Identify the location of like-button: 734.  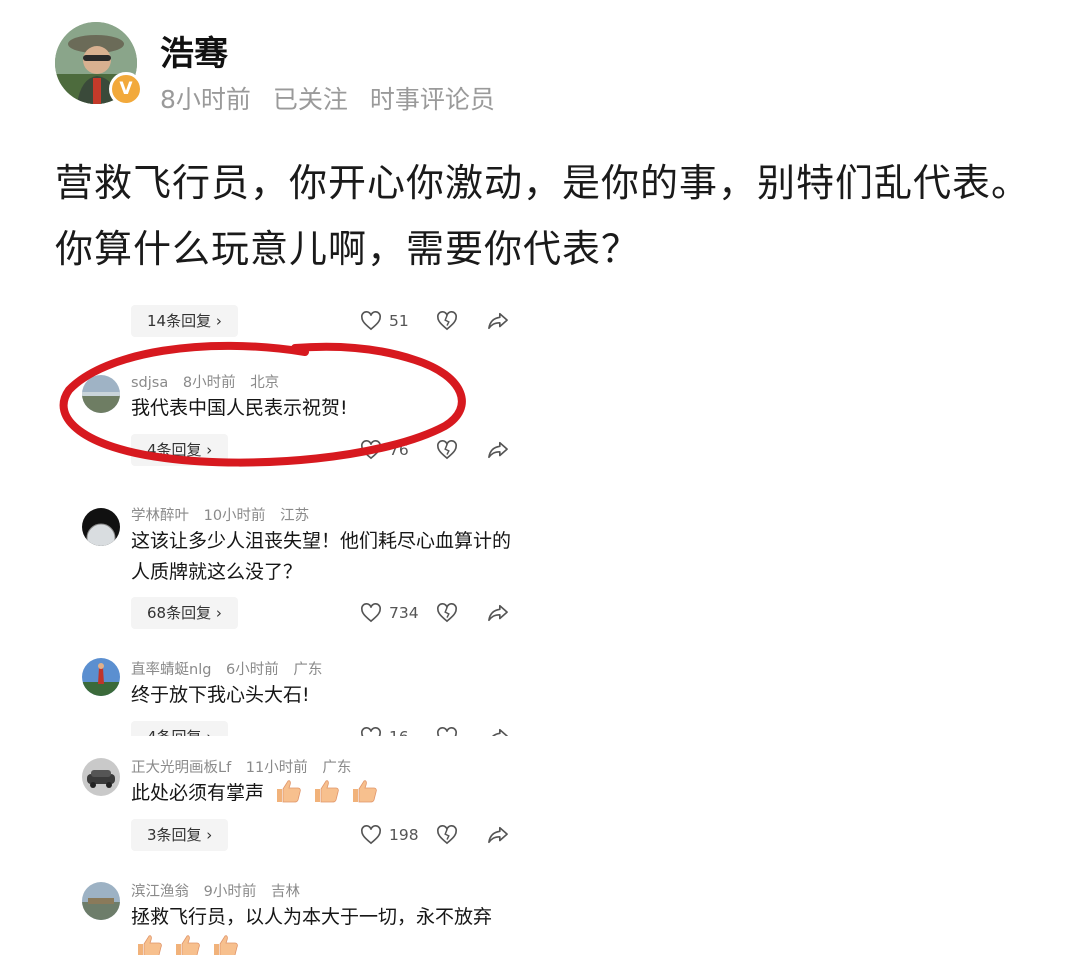
(389, 613).